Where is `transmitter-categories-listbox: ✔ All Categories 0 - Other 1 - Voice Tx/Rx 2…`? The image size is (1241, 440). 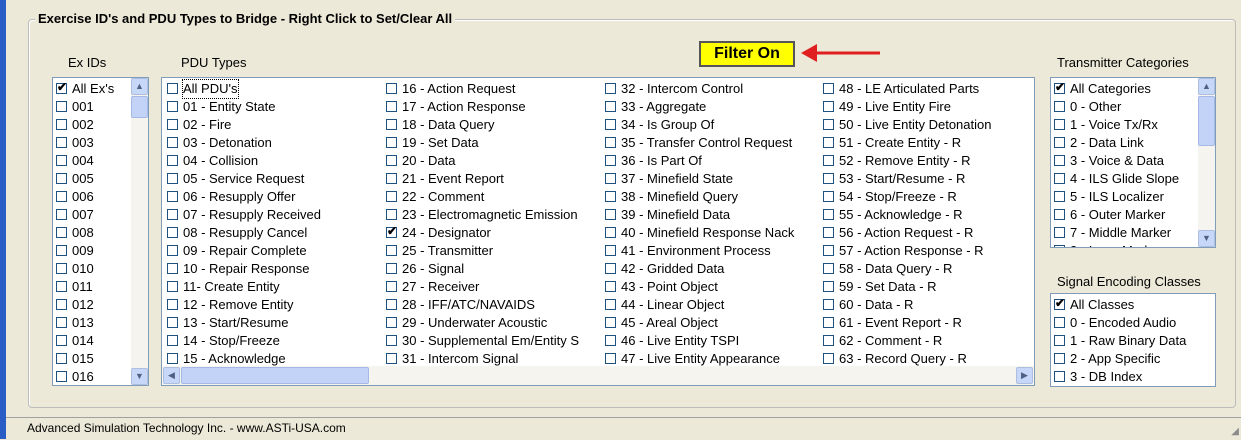
transmitter-categories-listbox: ✔ All Categories 0 - Other 1 - Voice Tx/Rx 2… is located at coordinates (1133, 162).